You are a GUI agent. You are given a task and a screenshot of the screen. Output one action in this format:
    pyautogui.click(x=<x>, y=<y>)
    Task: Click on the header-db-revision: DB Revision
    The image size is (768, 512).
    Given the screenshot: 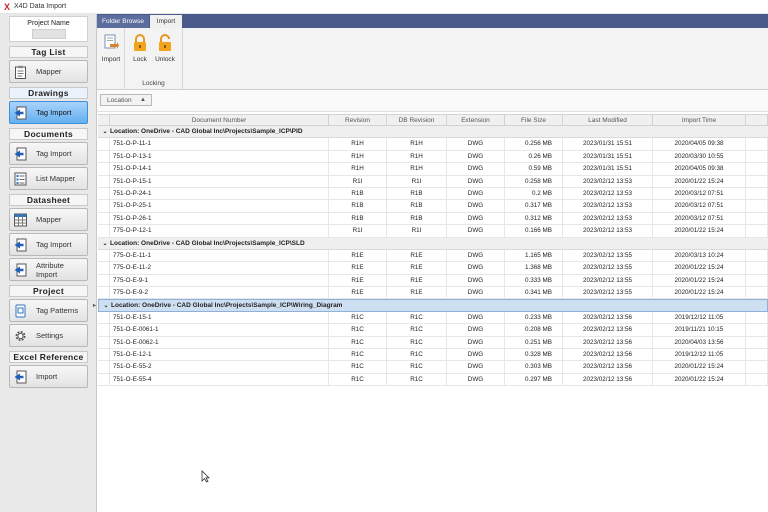 What is the action you would take?
    pyautogui.click(x=417, y=120)
    